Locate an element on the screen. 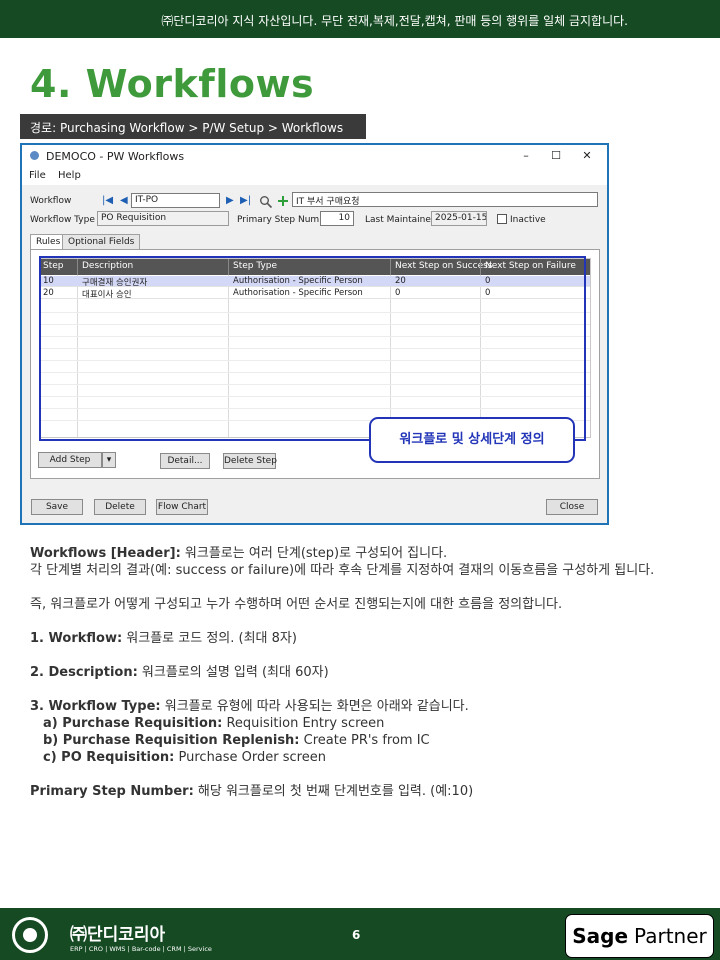 The image size is (720, 960). company-name: ㈜단디코리아 is located at coordinates (118, 935).